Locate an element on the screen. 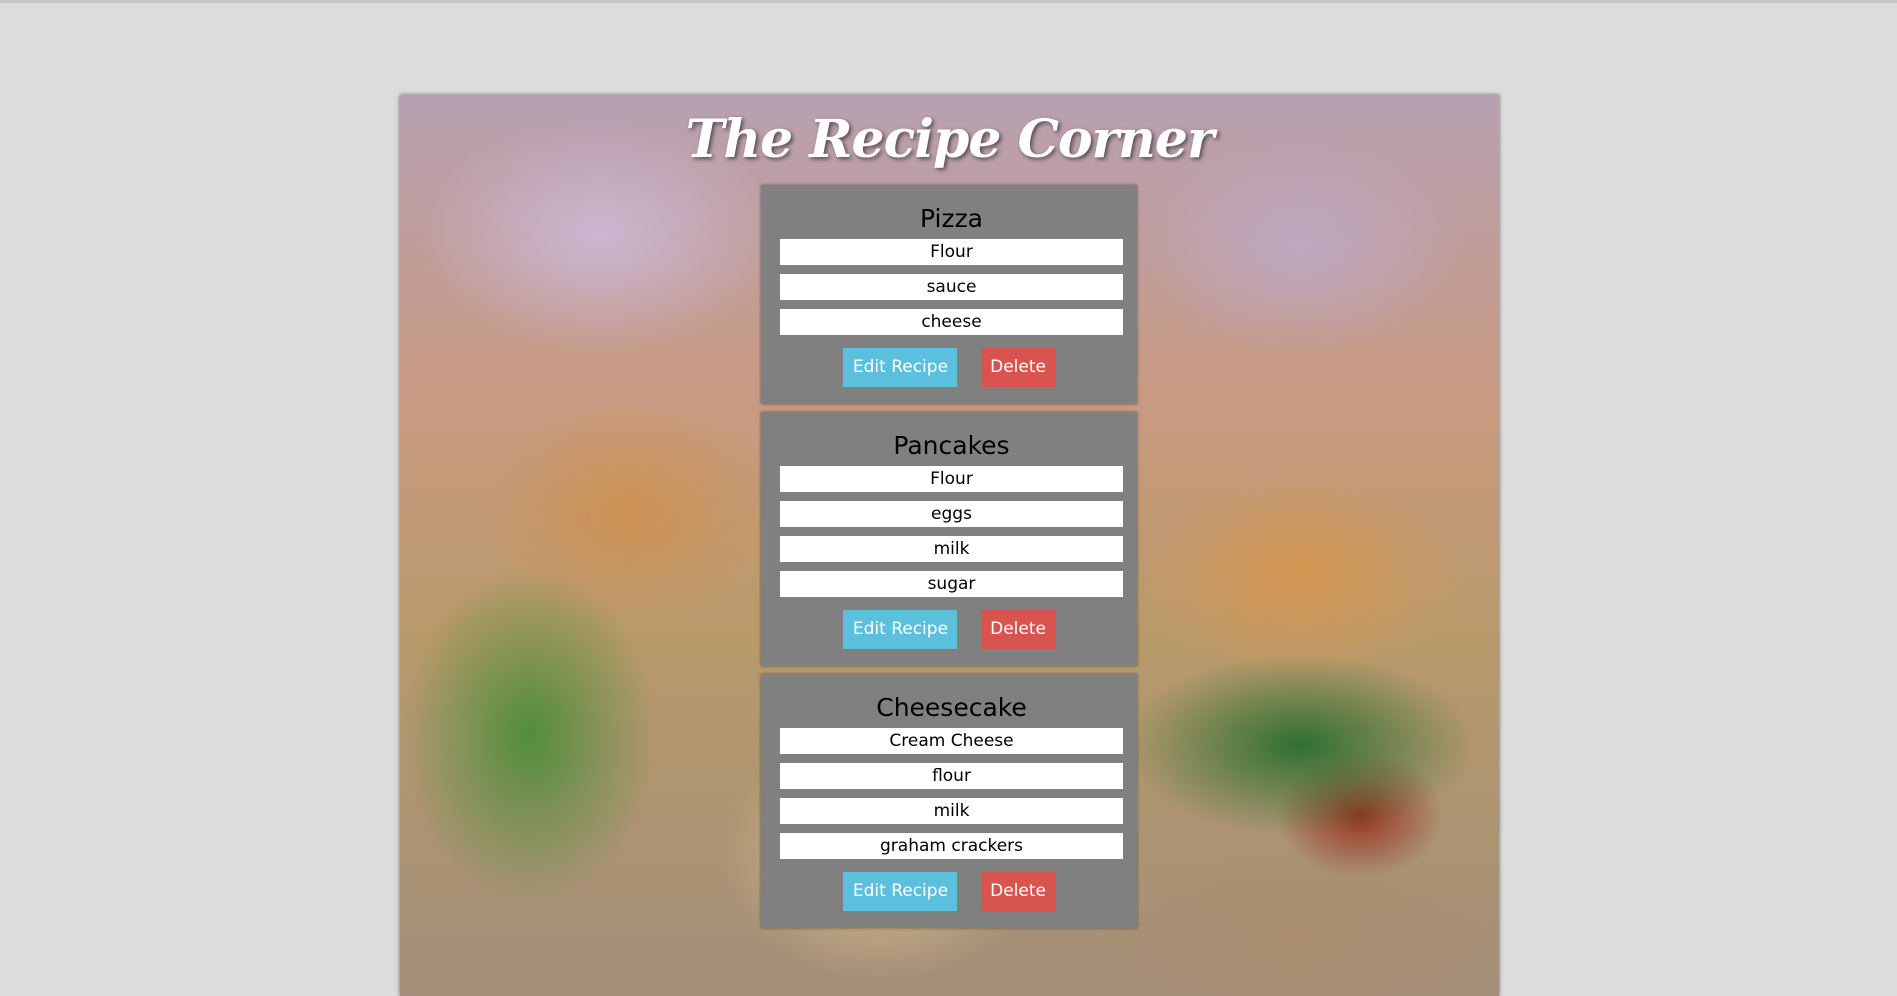 The width and height of the screenshot is (1897, 996). top-border is located at coordinates (948, 1).